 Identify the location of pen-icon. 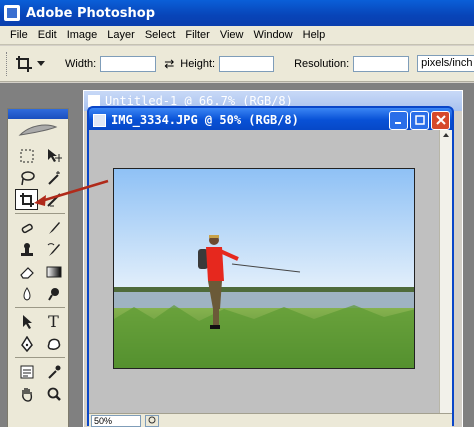
(26, 343).